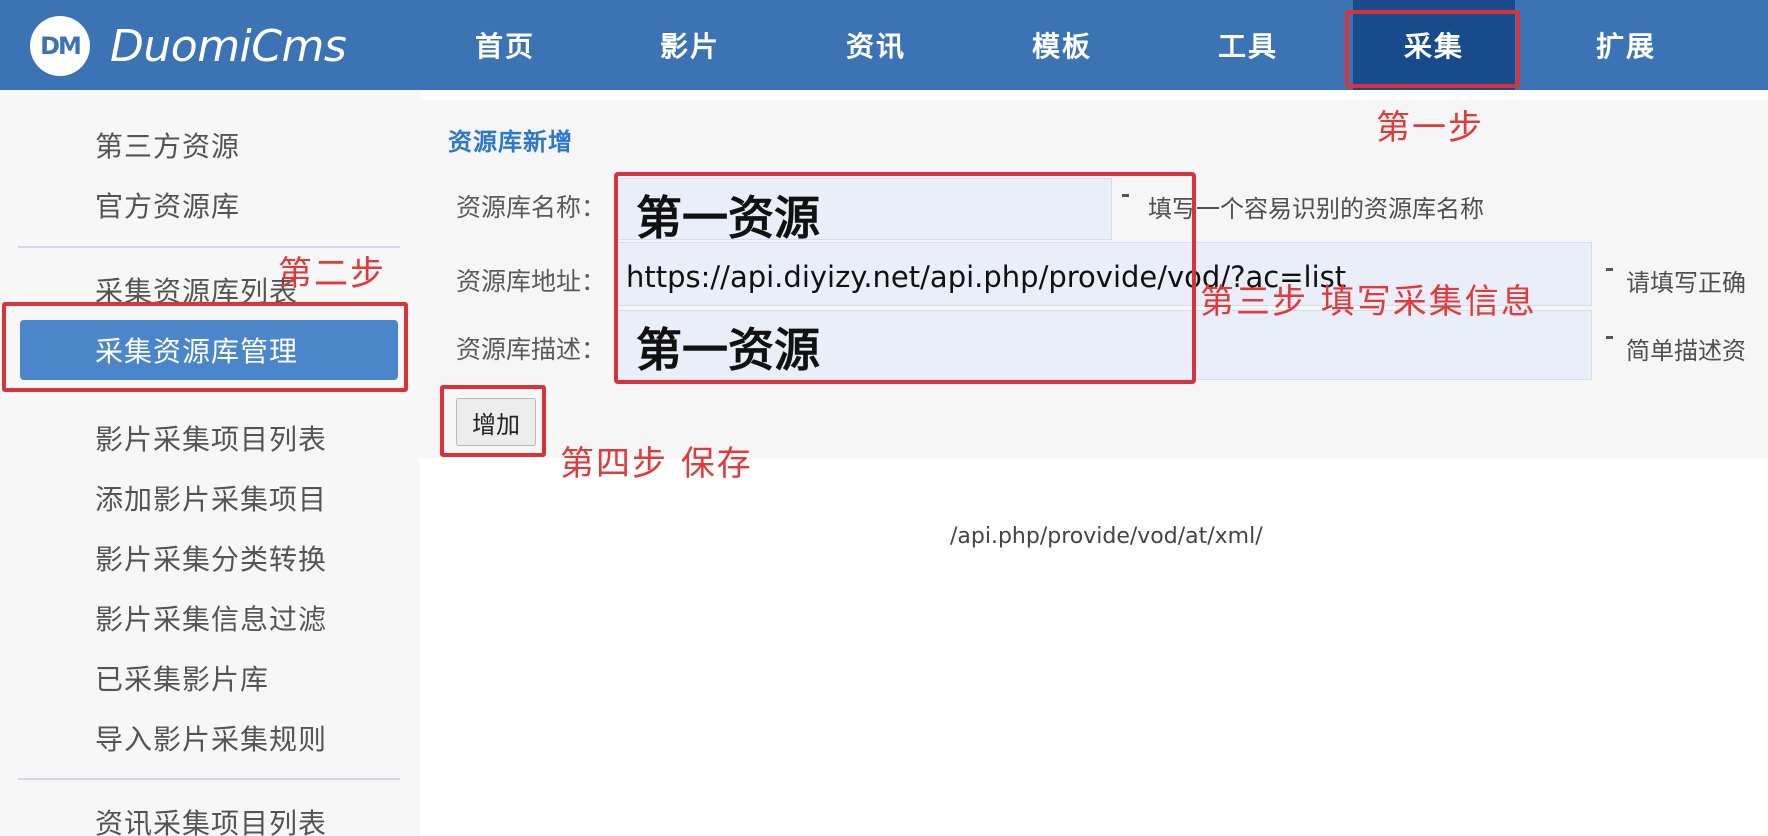  I want to click on annotation-step-4: 第四步 保存, so click(656, 464).